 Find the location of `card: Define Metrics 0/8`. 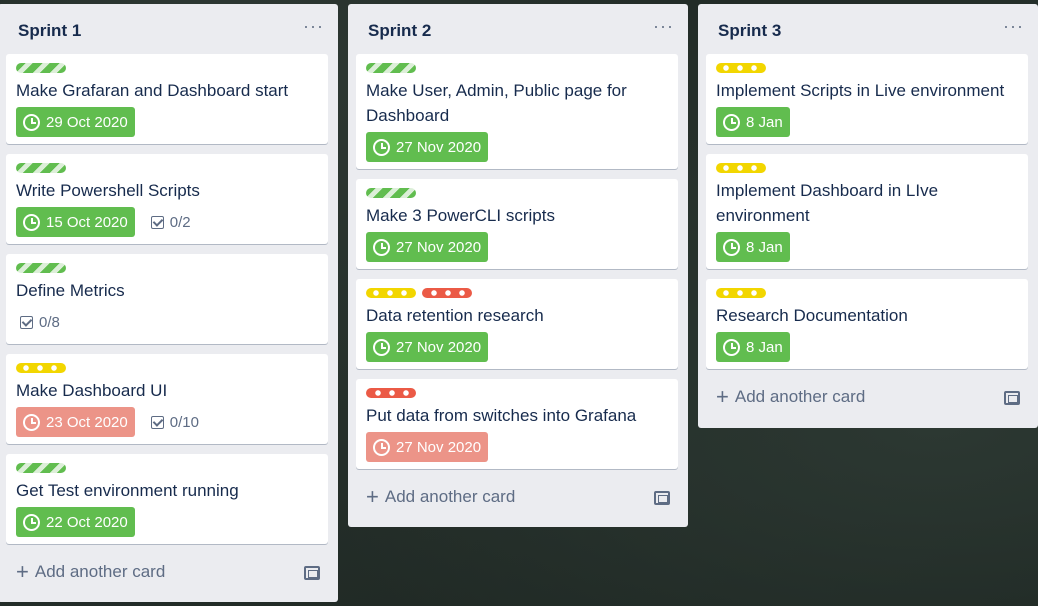

card: Define Metrics 0/8 is located at coordinates (167, 299).